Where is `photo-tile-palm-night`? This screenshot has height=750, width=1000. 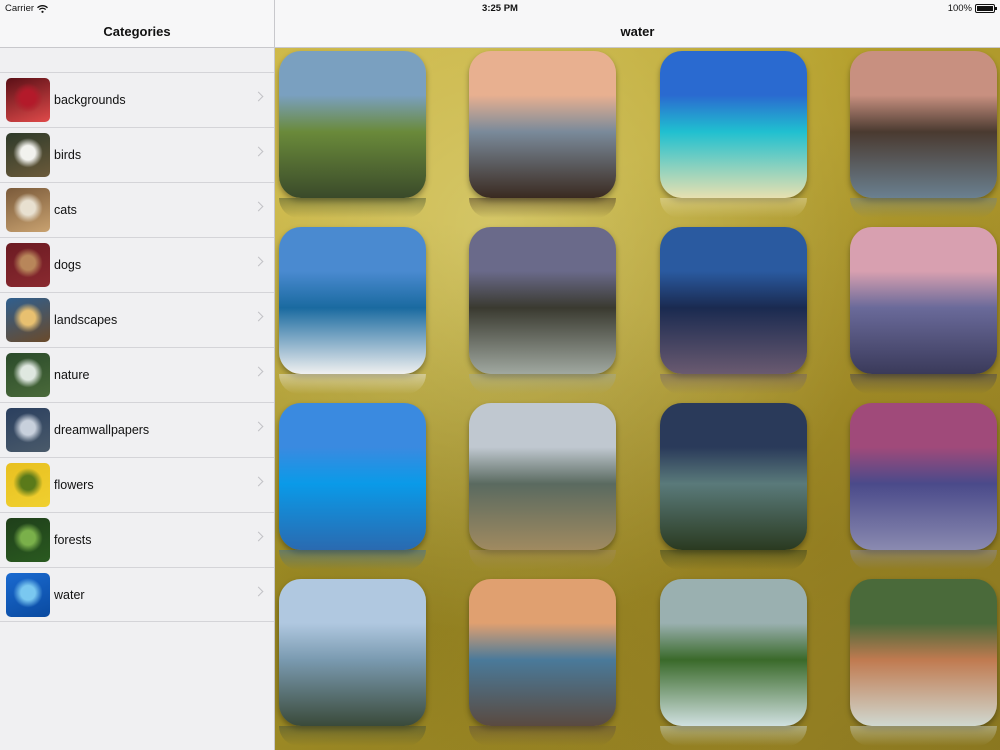 photo-tile-palm-night is located at coordinates (733, 476).